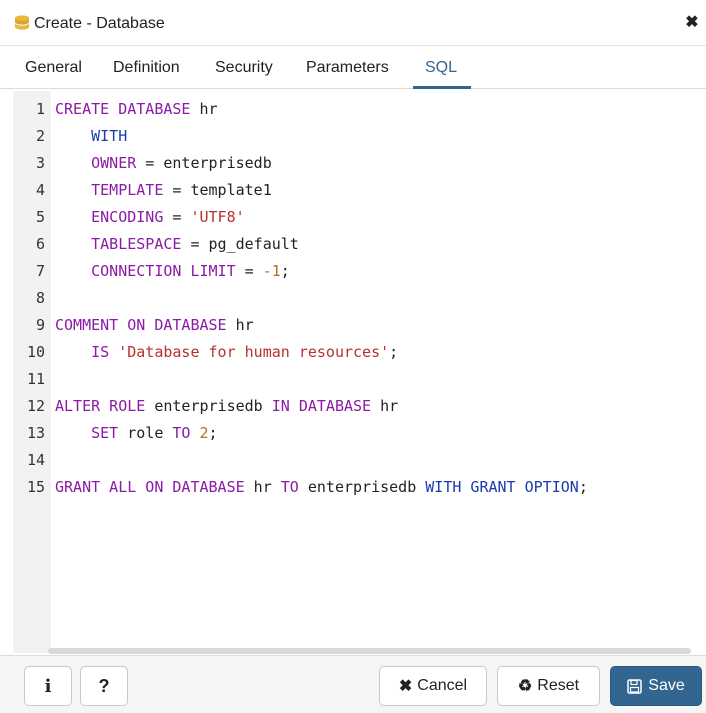 This screenshot has height=713, width=706. I want to click on code-line: CONNECTION LIMIT = -1;, so click(172, 271).